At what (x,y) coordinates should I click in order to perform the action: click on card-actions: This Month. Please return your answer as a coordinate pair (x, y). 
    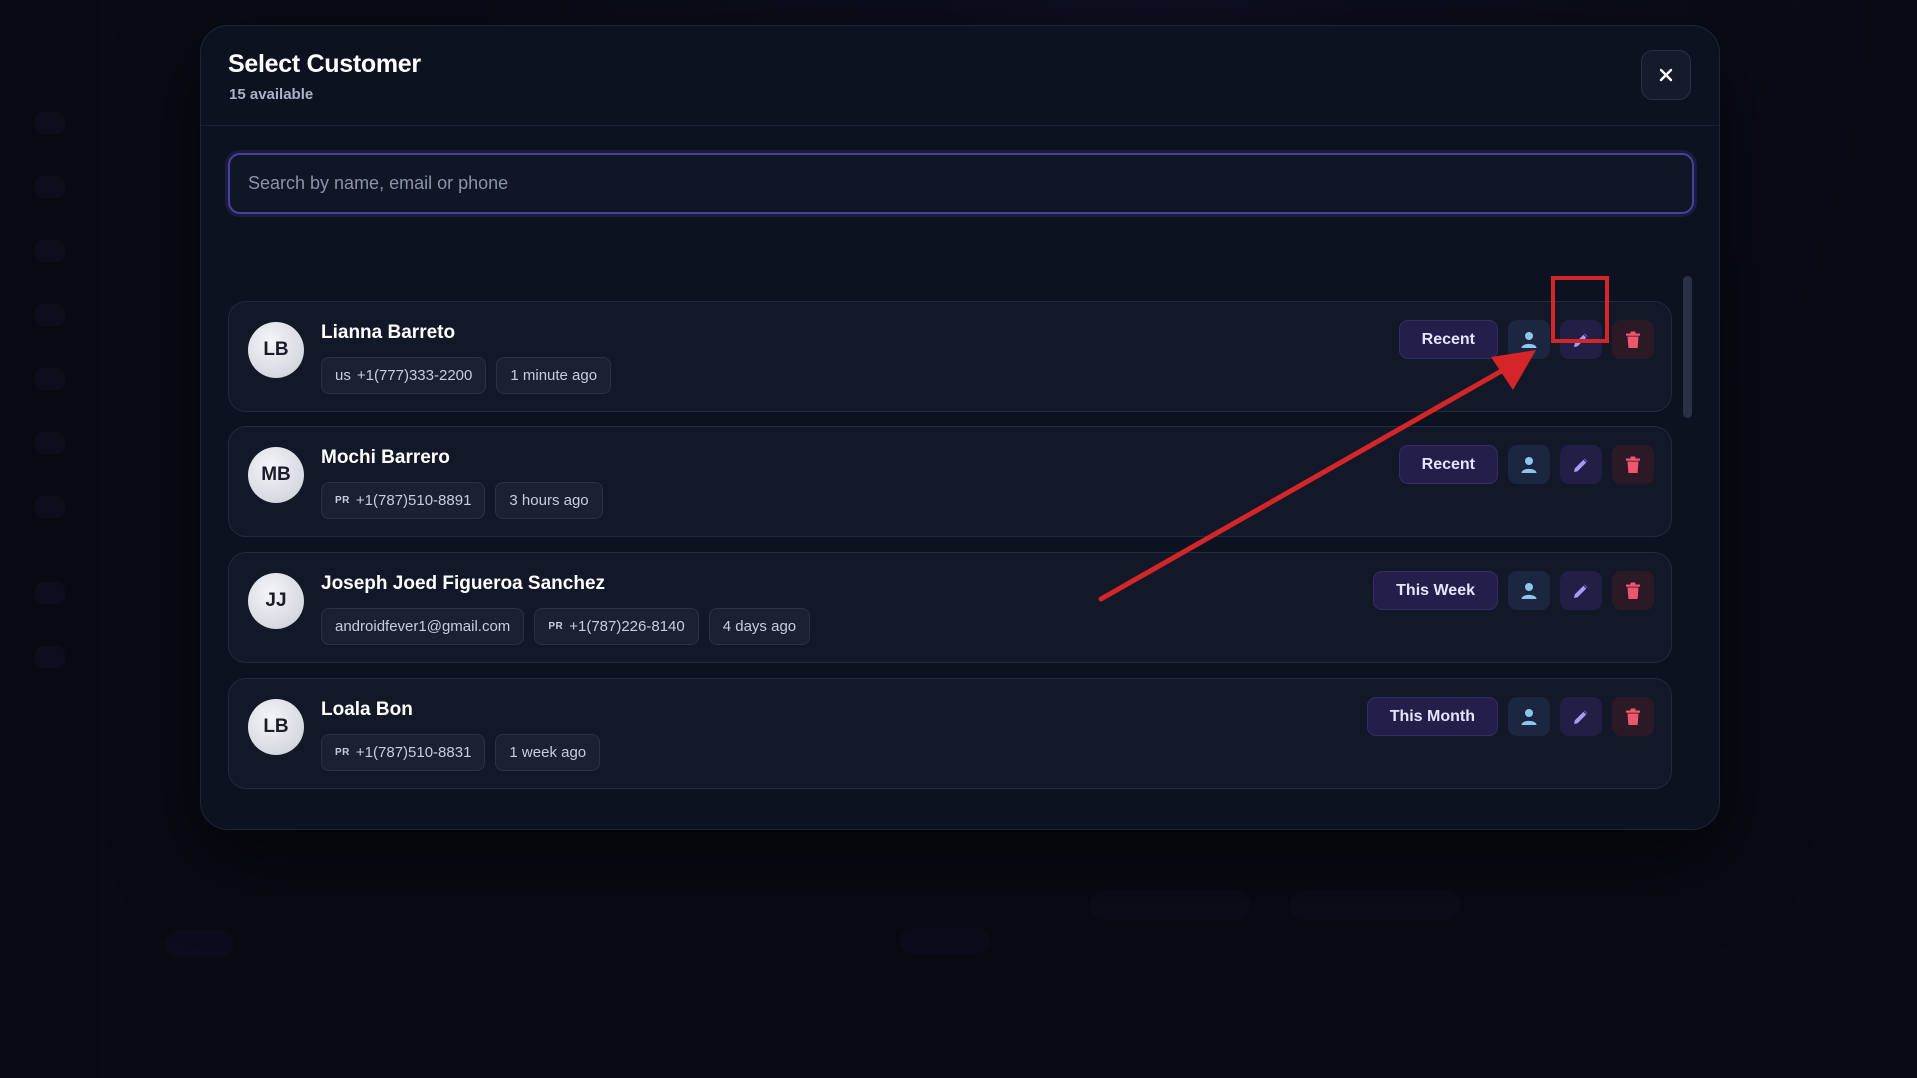
    Looking at the image, I should click on (1510, 716).